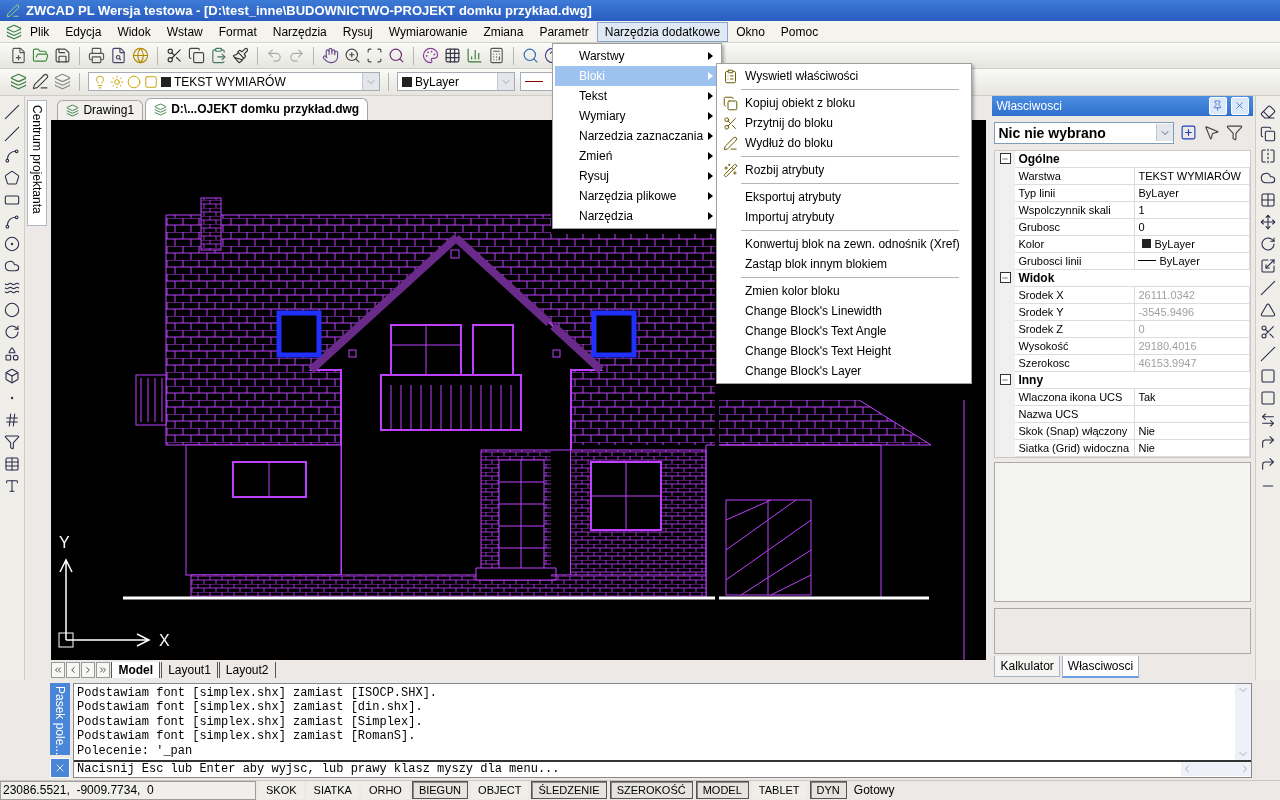  Describe the element at coordinates (240, 56) in the screenshot. I see `brush-icon` at that location.